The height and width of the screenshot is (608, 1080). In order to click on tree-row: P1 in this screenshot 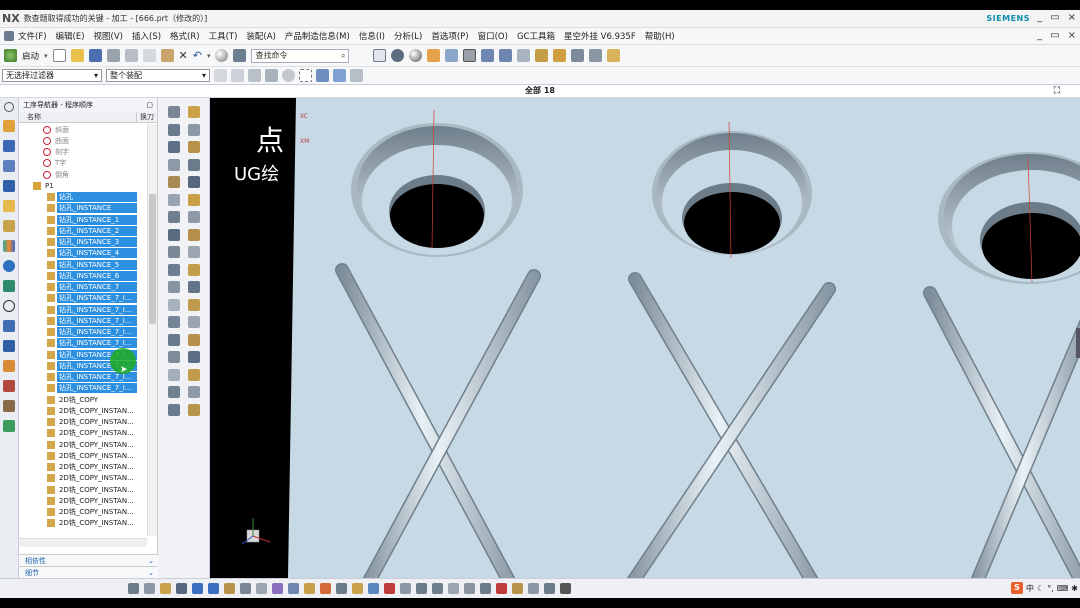, I will do `click(83, 185)`.